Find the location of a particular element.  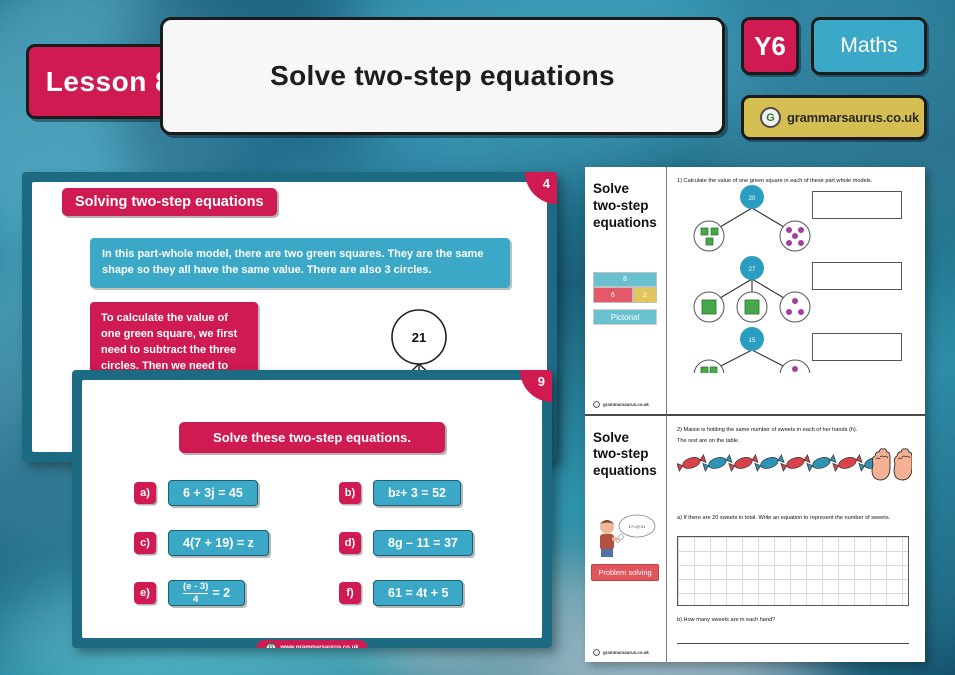

sweets-and-hands-illustration is located at coordinates (794, 463).